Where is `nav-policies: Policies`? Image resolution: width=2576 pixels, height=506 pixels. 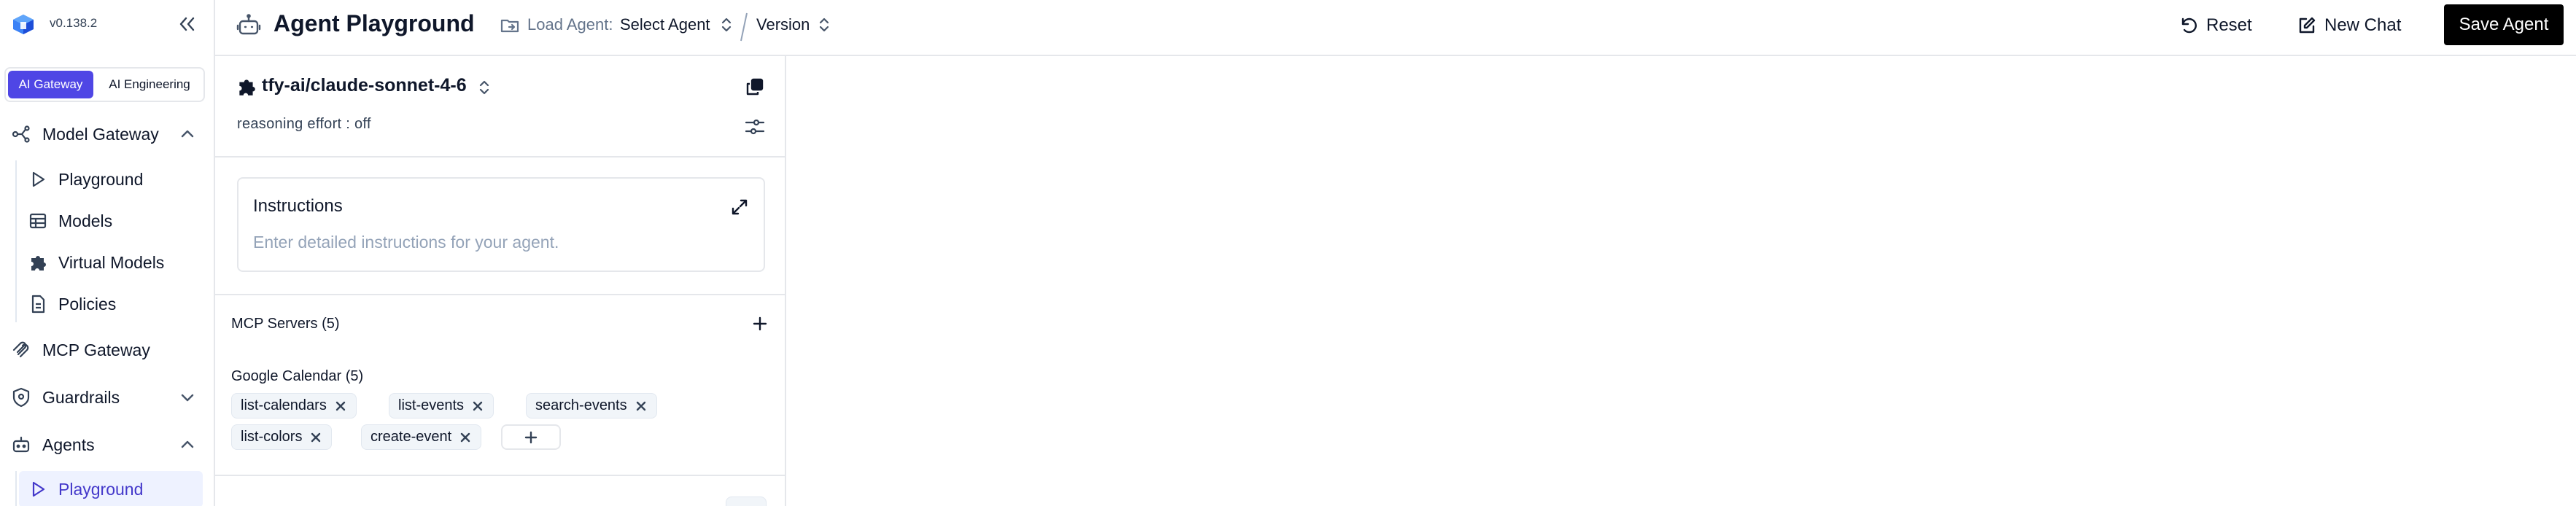
nav-policies: Policies is located at coordinates (111, 304).